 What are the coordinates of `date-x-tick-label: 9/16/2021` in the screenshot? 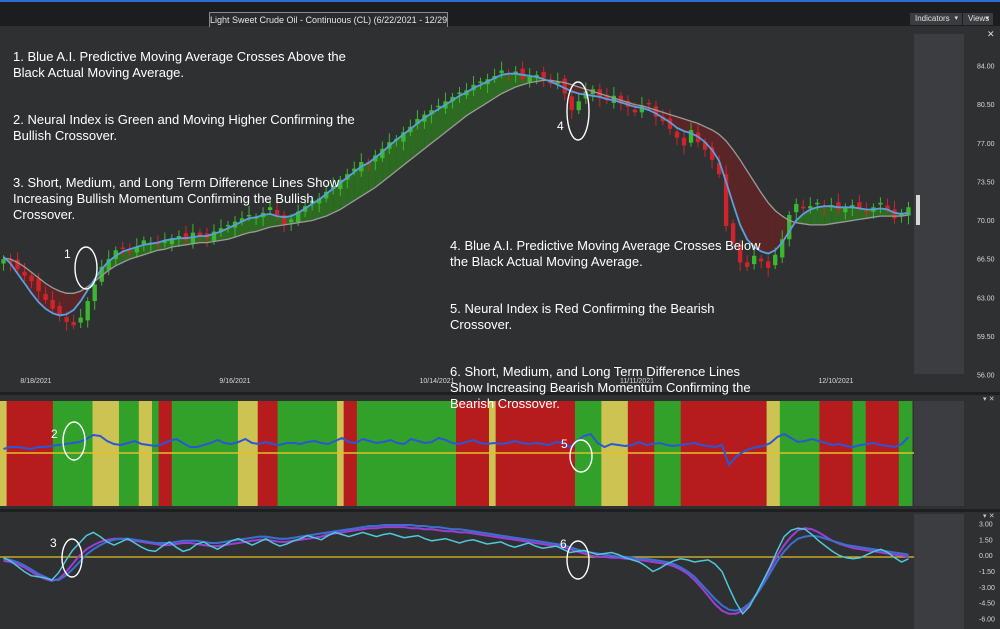 It's located at (234, 381).